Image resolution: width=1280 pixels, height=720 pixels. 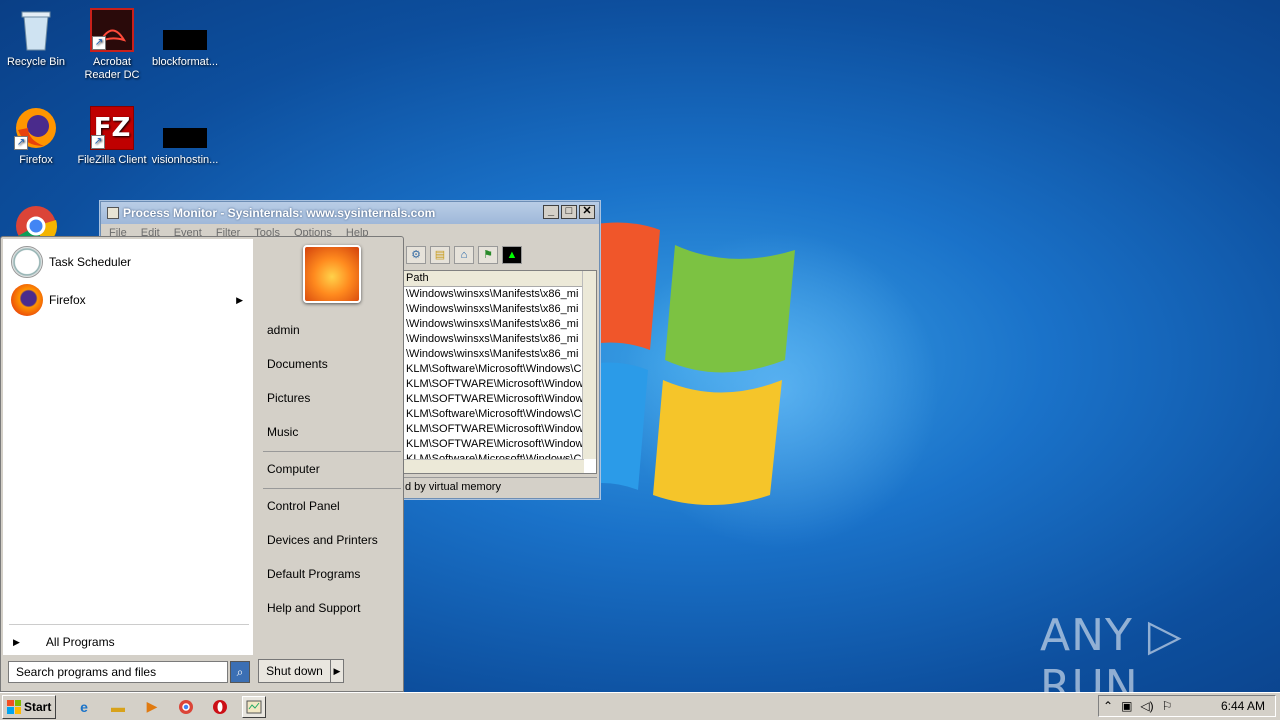 I want to click on desktop-icon-recycle-bin: Recycle Bin, so click(x=38, y=38).